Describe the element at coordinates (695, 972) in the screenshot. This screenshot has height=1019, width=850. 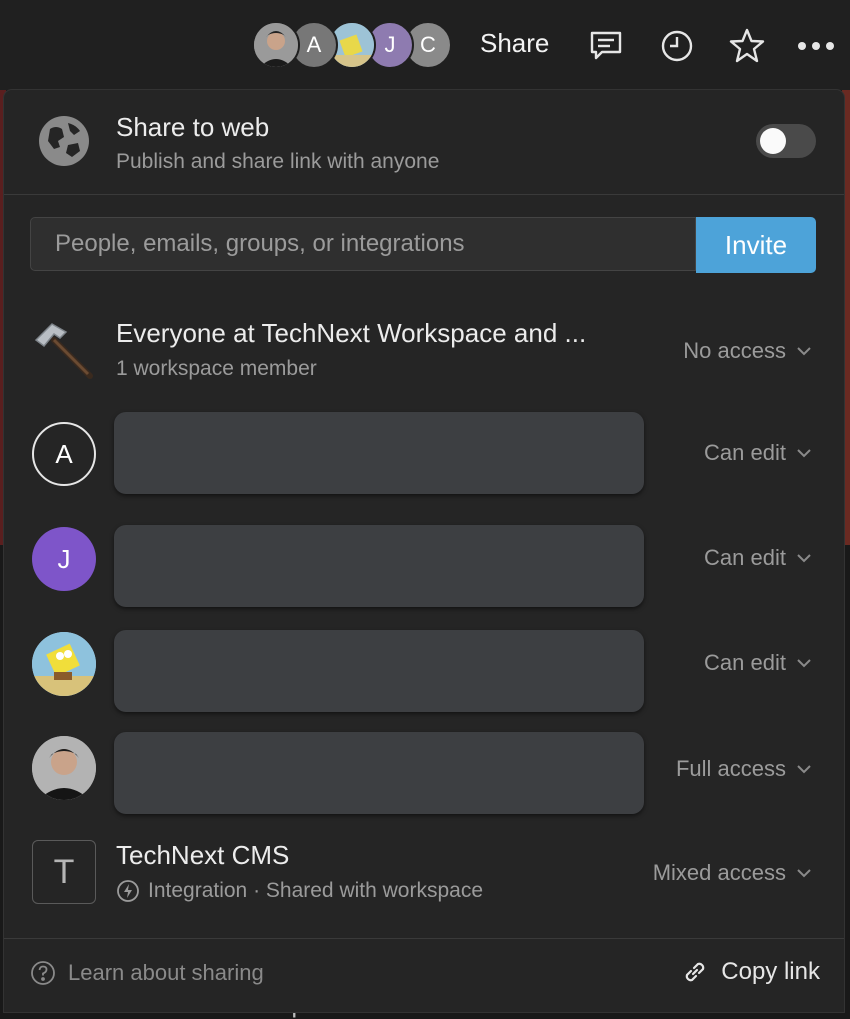
I see `link-icon` at that location.